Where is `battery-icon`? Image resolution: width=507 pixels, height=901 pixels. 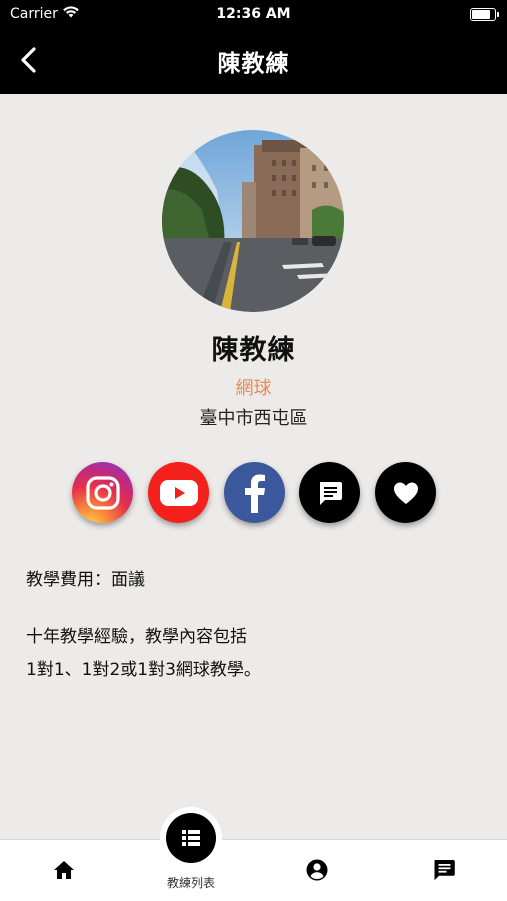
battery-icon is located at coordinates (484, 14).